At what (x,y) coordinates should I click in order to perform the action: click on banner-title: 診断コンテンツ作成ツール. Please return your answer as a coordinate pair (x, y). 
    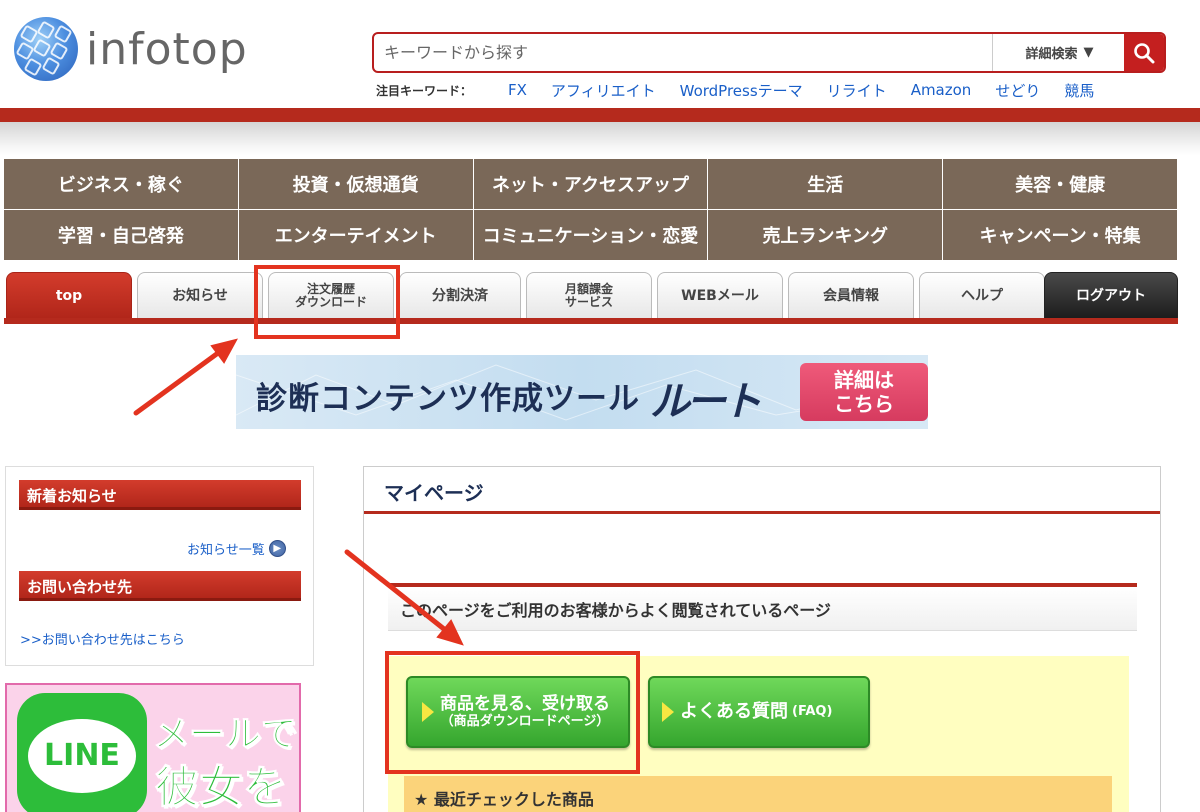
    Looking at the image, I should click on (448, 399).